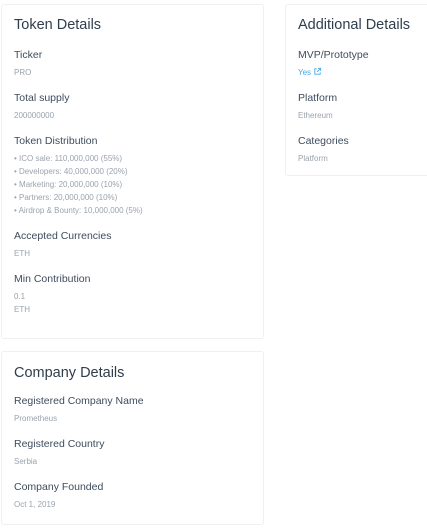 This screenshot has width=427, height=532. Describe the element at coordinates (333, 55) in the screenshot. I see `mvp-prototype-label: MVP/Prototype` at that location.